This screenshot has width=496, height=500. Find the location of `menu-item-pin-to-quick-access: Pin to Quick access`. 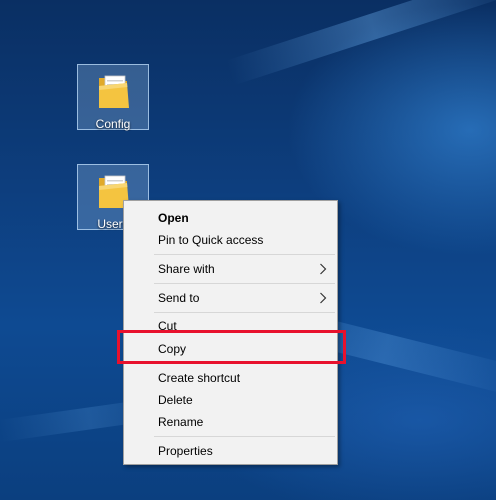

menu-item-pin-to-quick-access: Pin to Quick access is located at coordinates (210, 240).